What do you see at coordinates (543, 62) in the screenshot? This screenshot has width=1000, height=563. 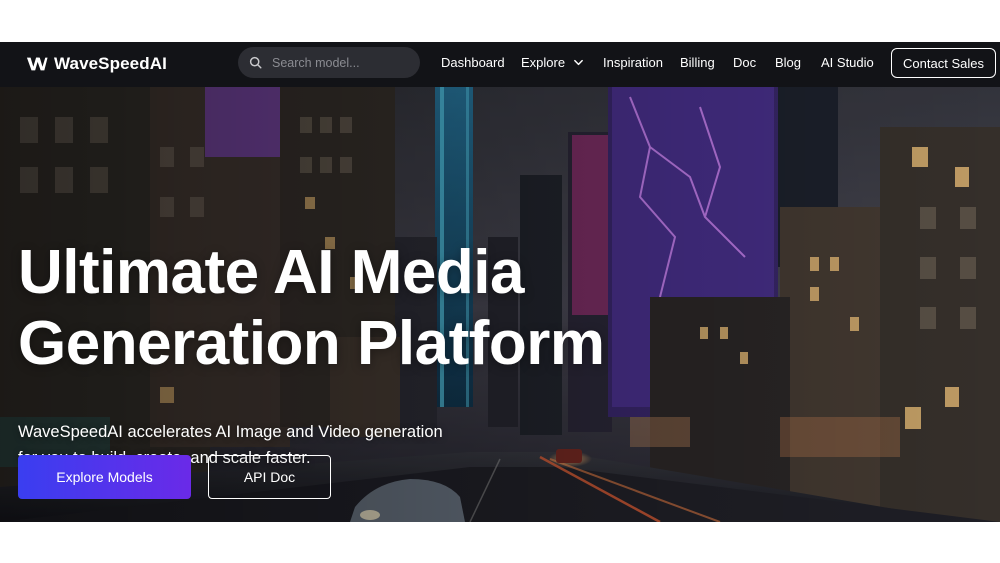 I see `nav-explore-label: Explore` at bounding box center [543, 62].